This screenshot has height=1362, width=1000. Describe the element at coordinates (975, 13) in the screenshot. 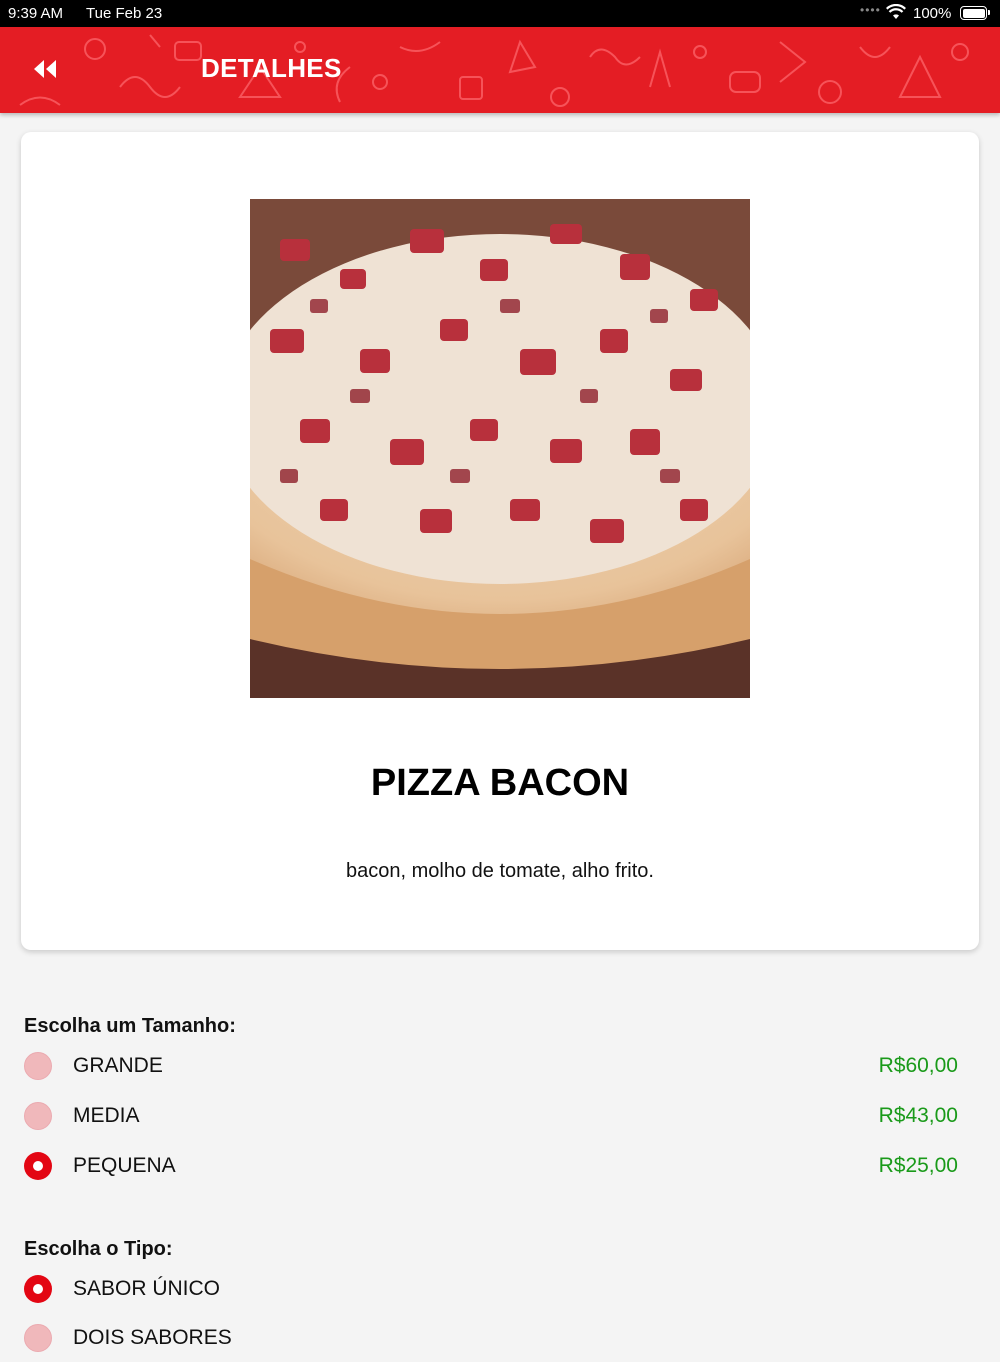

I see `battery-icon` at that location.